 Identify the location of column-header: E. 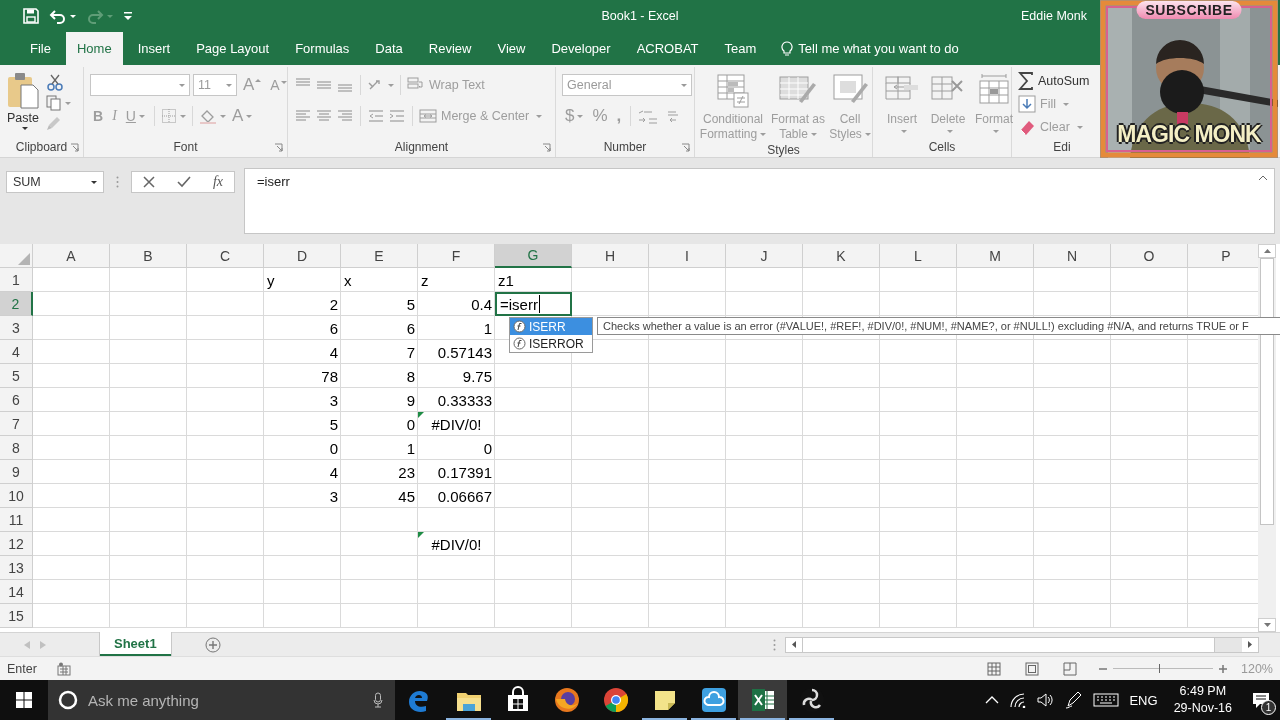
(379, 256).